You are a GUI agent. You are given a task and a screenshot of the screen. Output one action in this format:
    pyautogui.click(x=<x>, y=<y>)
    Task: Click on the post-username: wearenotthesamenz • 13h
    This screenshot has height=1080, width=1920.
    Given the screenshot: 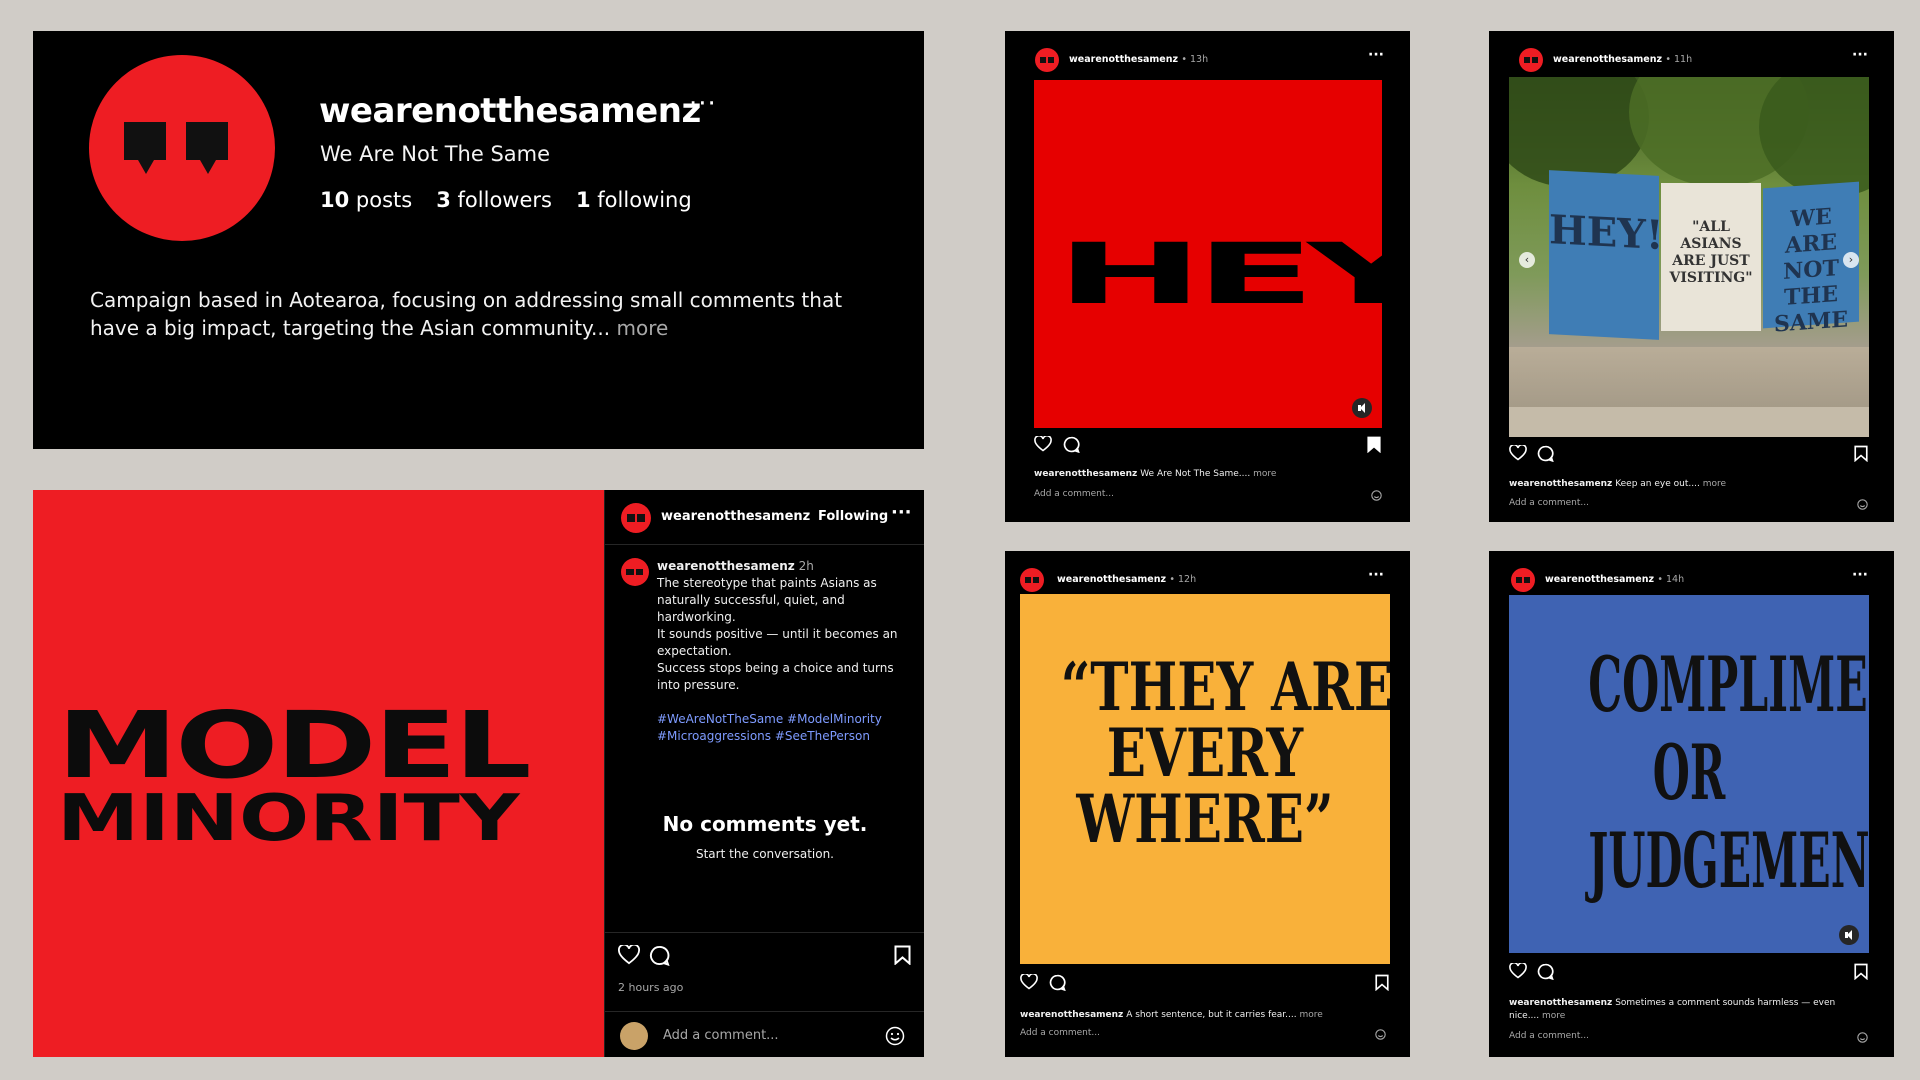 What is the action you would take?
    pyautogui.click(x=1139, y=59)
    